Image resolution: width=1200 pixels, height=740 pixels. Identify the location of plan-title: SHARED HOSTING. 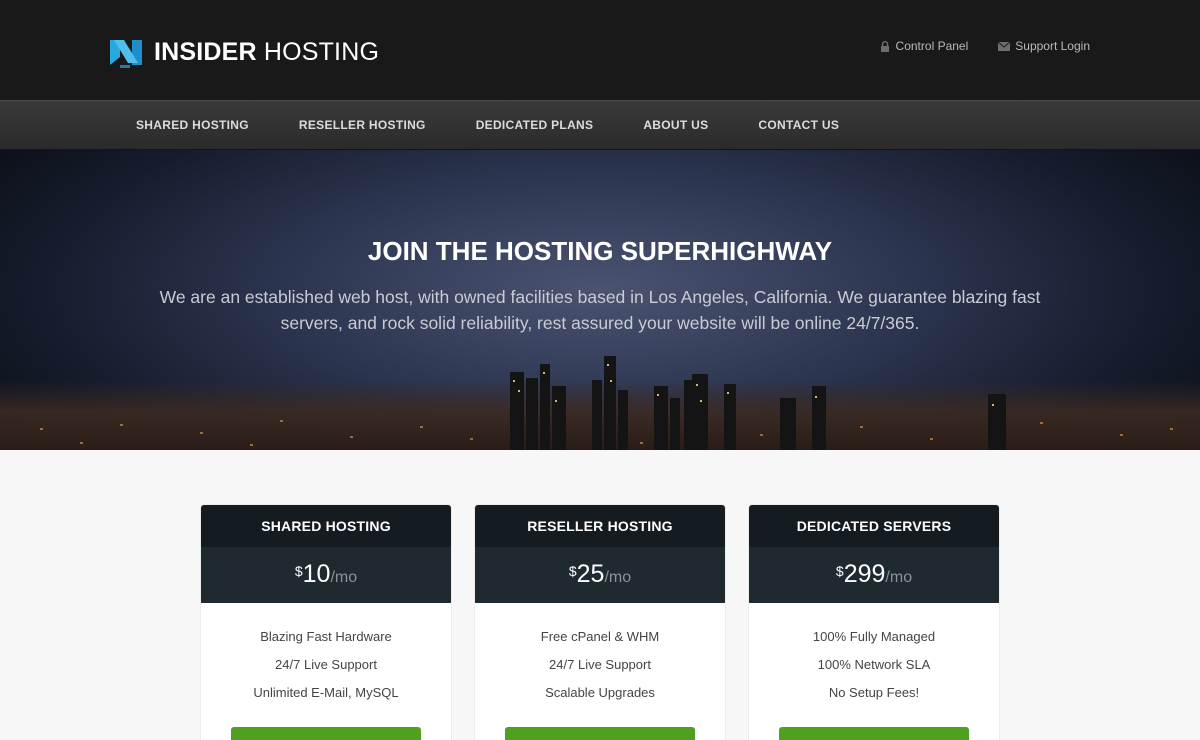
(326, 526).